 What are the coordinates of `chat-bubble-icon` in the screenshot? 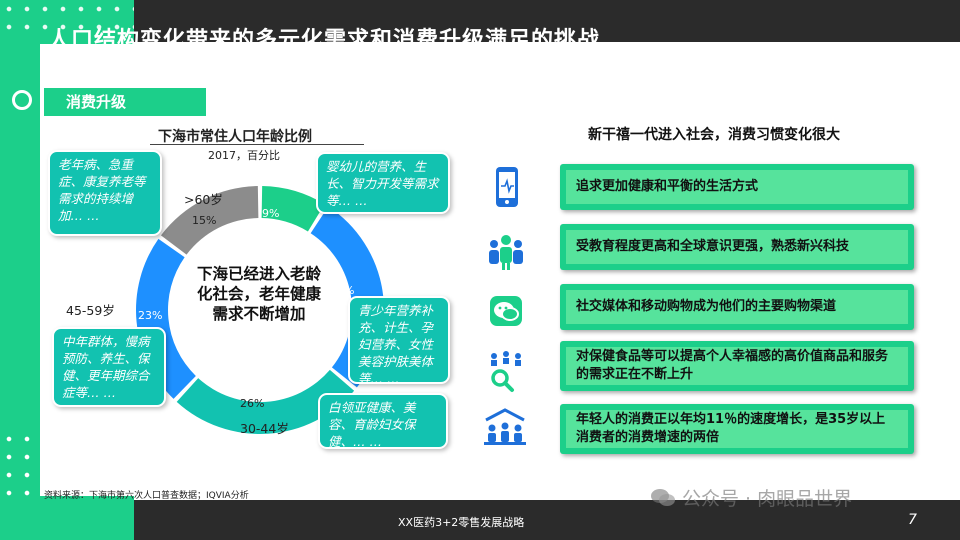 It's located at (506, 312).